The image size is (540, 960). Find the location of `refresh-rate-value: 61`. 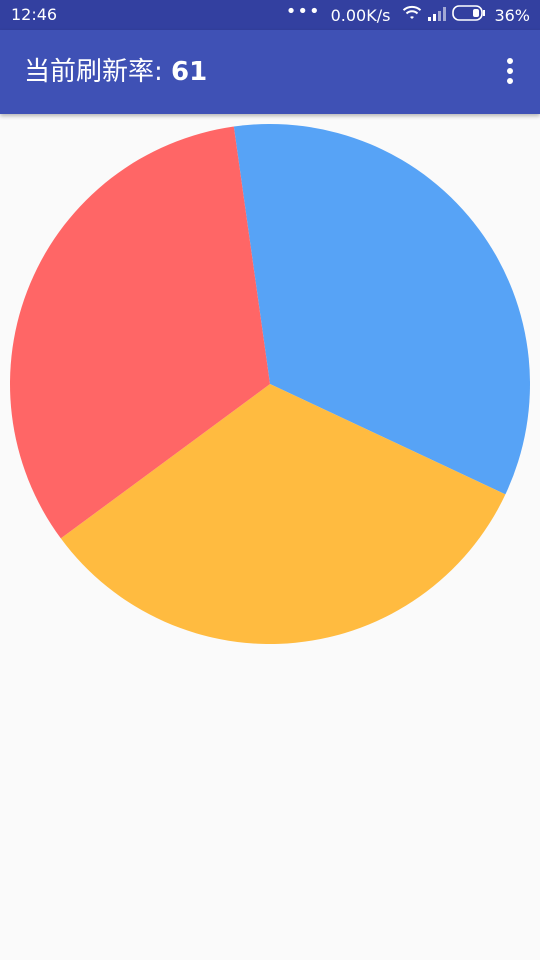

refresh-rate-value: 61 is located at coordinates (189, 72).